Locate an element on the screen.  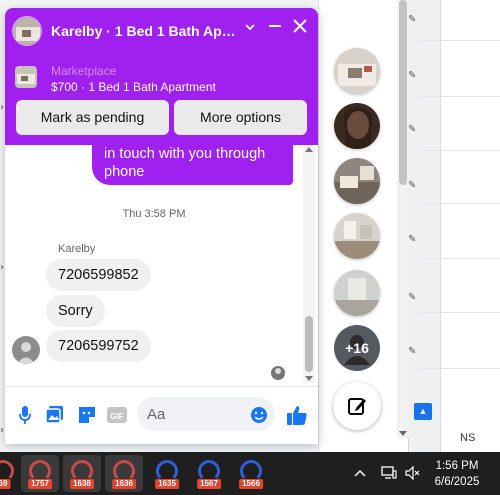
more-chats-head: +16 is located at coordinates (357, 348).